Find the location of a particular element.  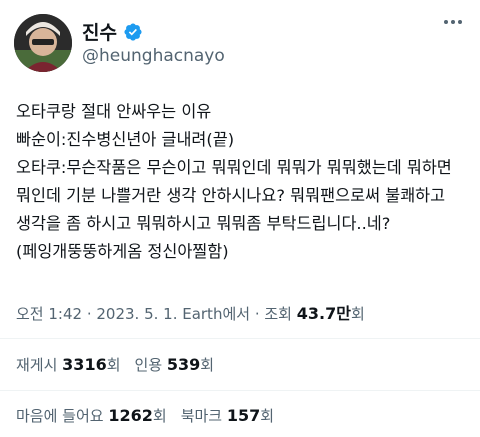

likes-stat: 마음에 들어요 1262회 is located at coordinates (91, 415).